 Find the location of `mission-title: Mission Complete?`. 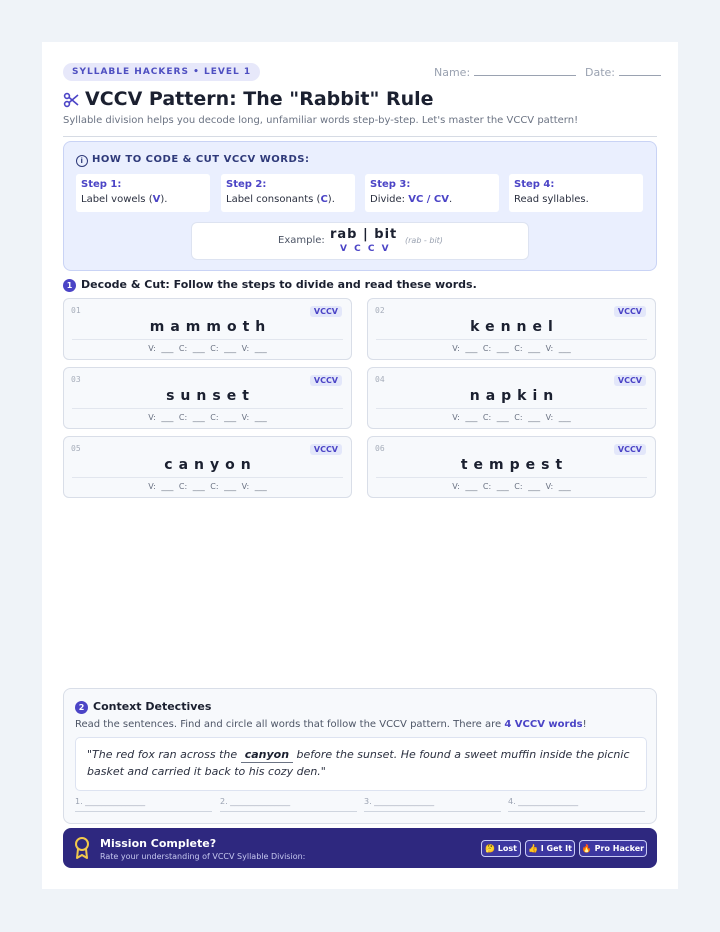

mission-title: Mission Complete? is located at coordinates (158, 843).